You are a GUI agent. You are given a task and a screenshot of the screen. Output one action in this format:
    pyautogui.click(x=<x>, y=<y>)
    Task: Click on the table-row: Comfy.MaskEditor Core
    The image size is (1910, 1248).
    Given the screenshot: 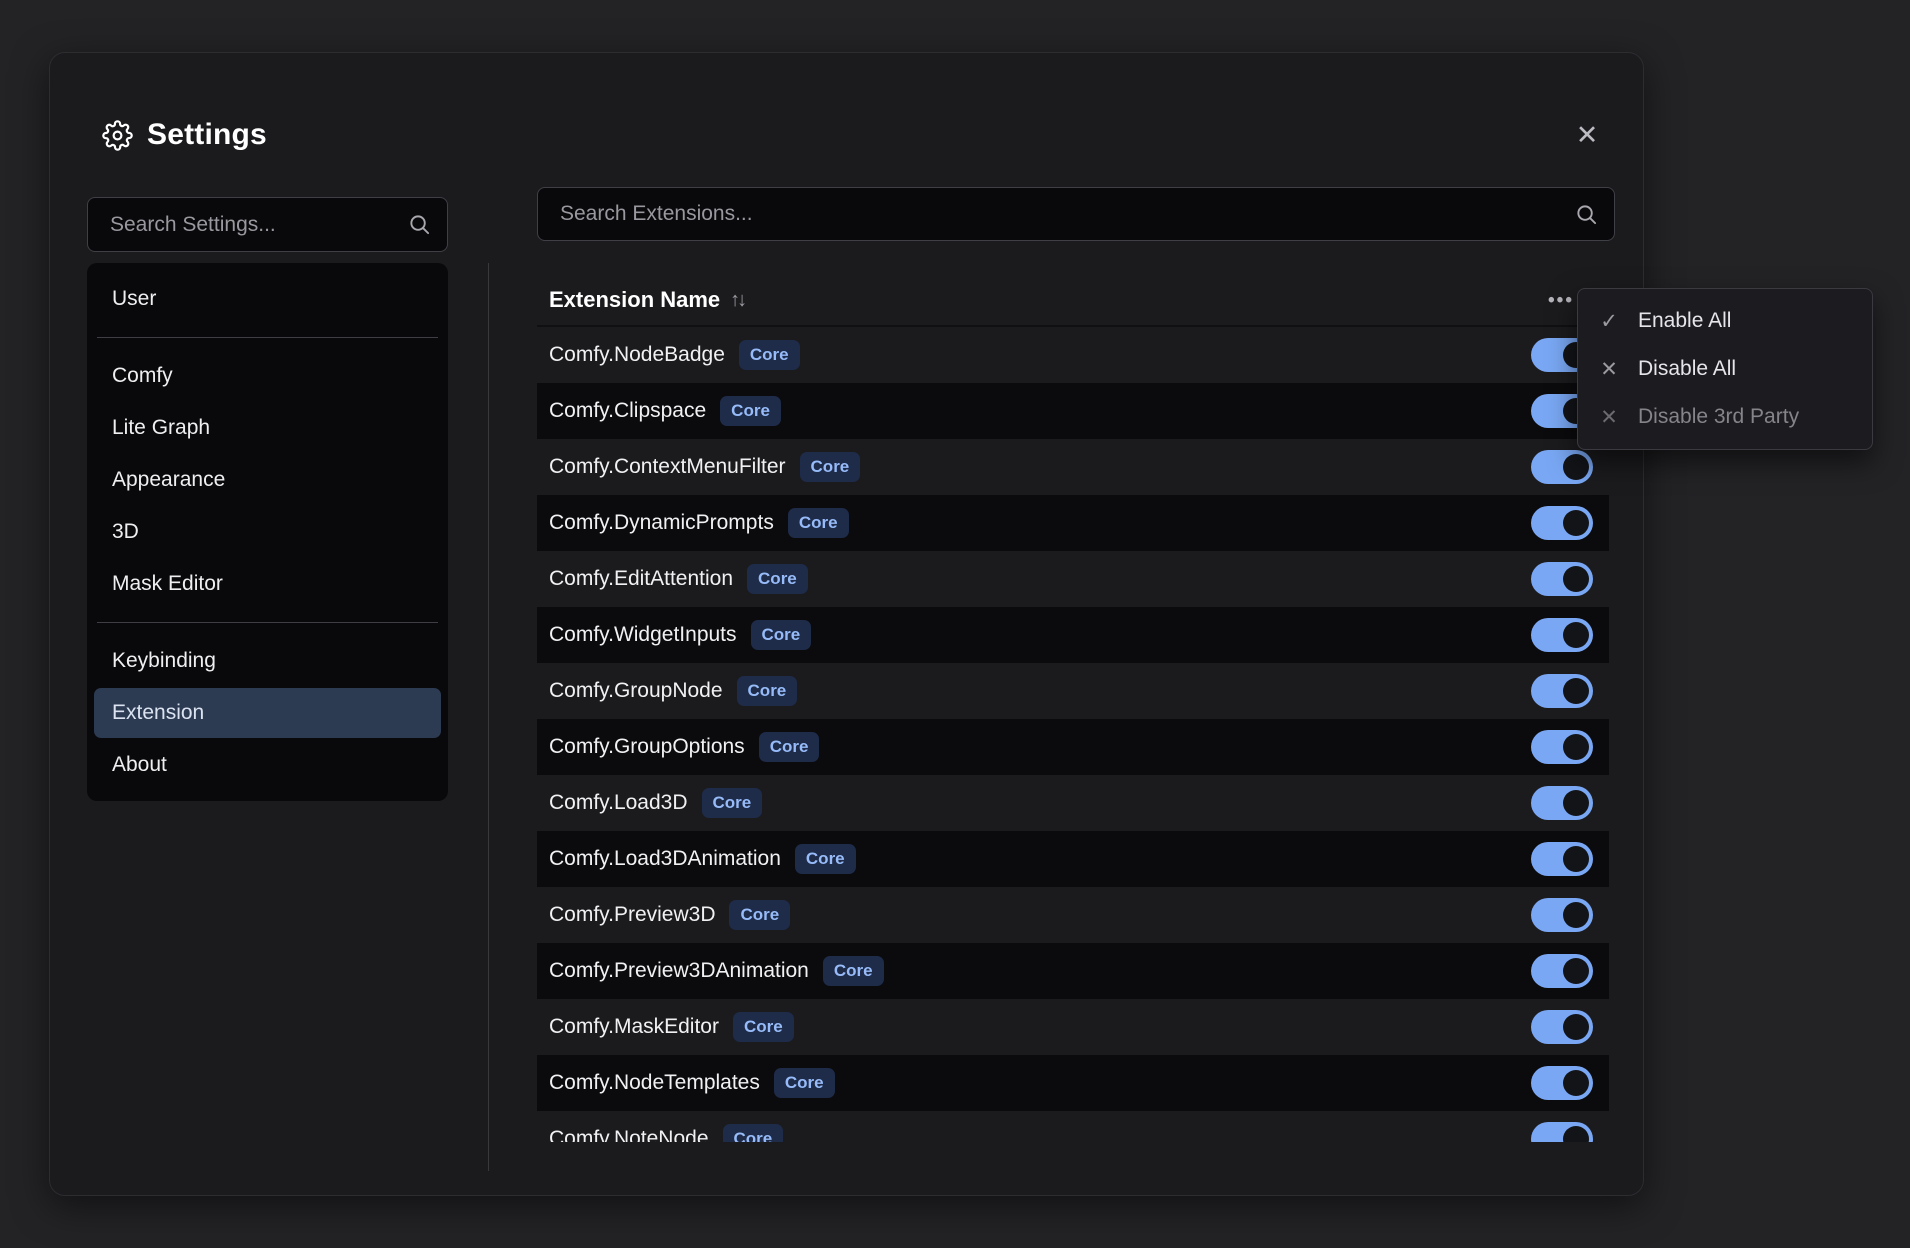 What is the action you would take?
    pyautogui.click(x=1073, y=1027)
    